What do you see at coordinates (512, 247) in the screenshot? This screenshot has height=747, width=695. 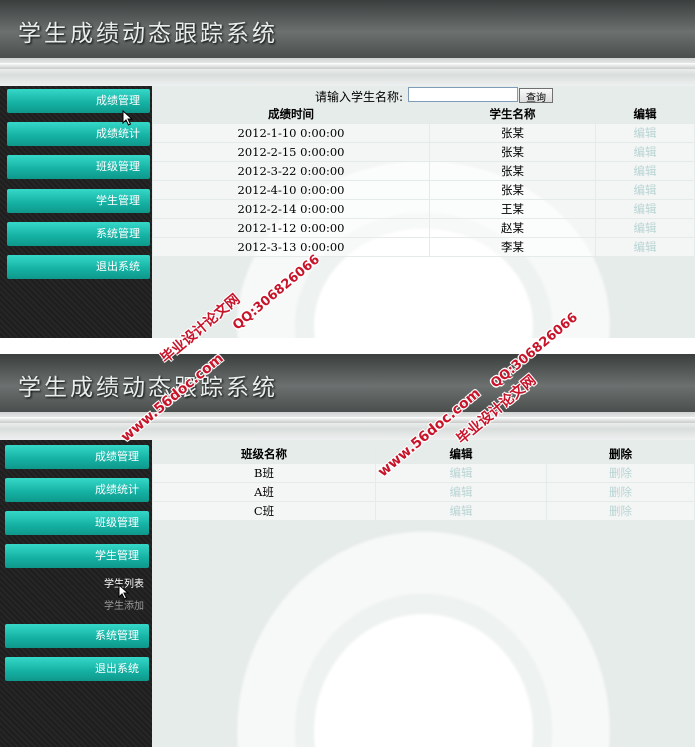 I see `cell-student-name: 李某` at bounding box center [512, 247].